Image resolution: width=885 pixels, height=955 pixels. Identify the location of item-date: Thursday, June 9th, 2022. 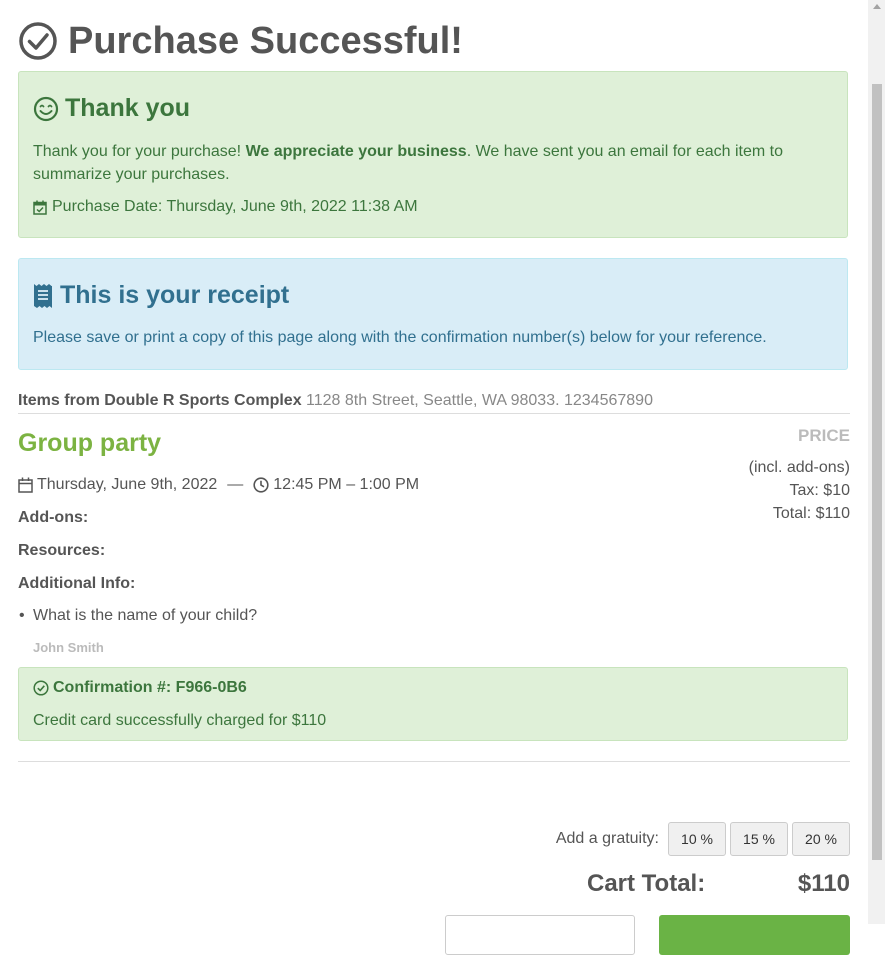
(127, 484).